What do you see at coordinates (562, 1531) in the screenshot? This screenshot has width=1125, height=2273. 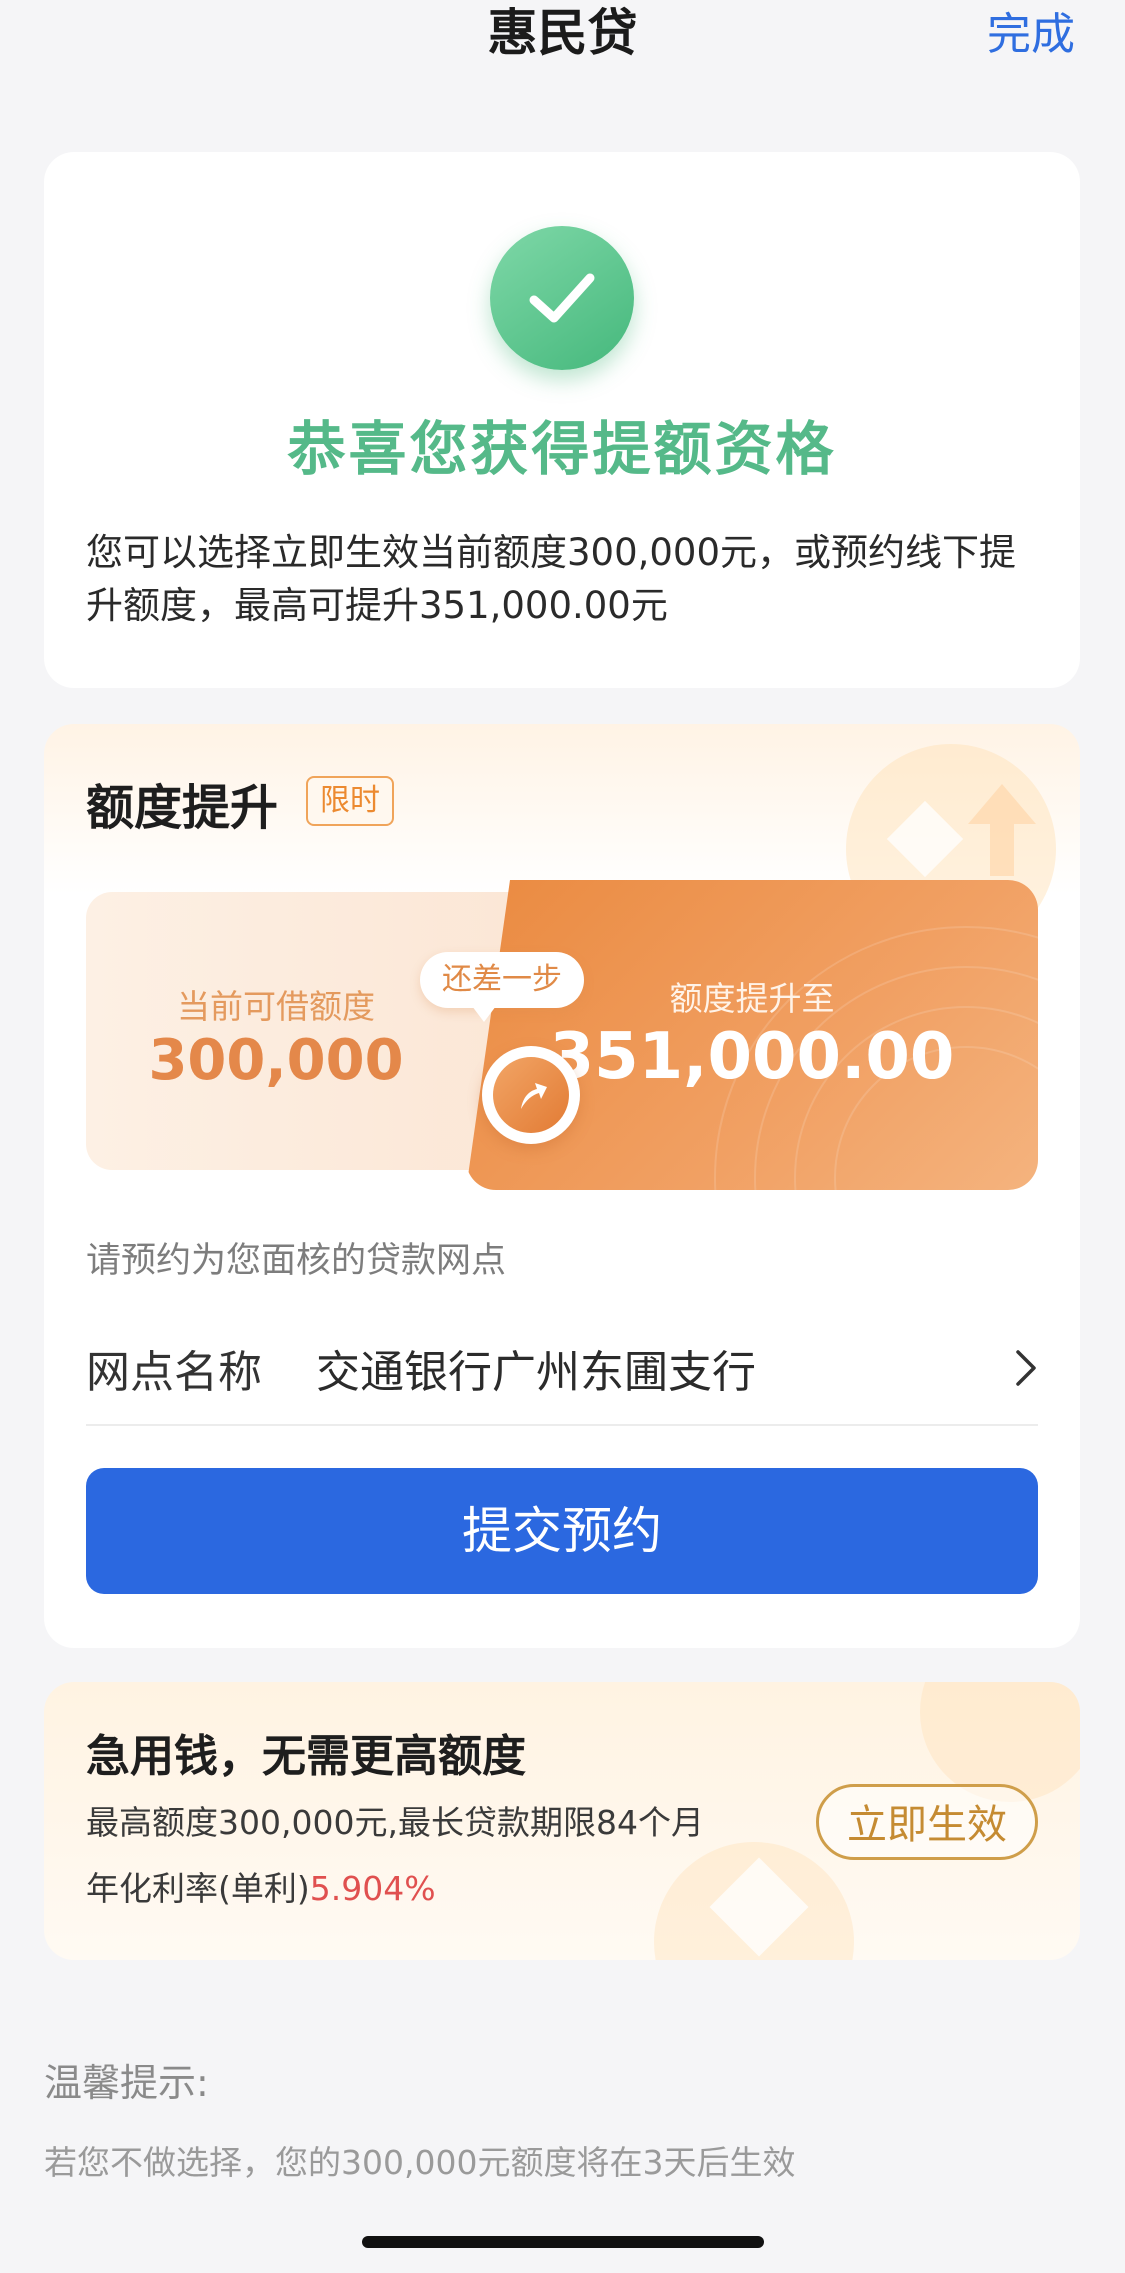 I see `submit-appointment-button: 提交预约` at bounding box center [562, 1531].